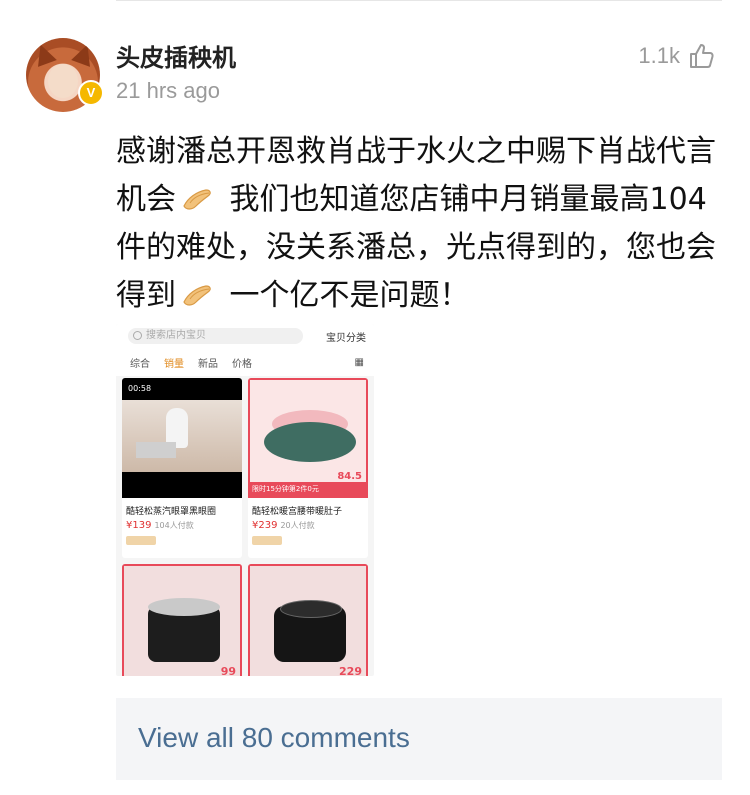 The width and height of the screenshot is (750, 795). Describe the element at coordinates (176, 55) in the screenshot. I see `username: 头皮插秧机` at that location.